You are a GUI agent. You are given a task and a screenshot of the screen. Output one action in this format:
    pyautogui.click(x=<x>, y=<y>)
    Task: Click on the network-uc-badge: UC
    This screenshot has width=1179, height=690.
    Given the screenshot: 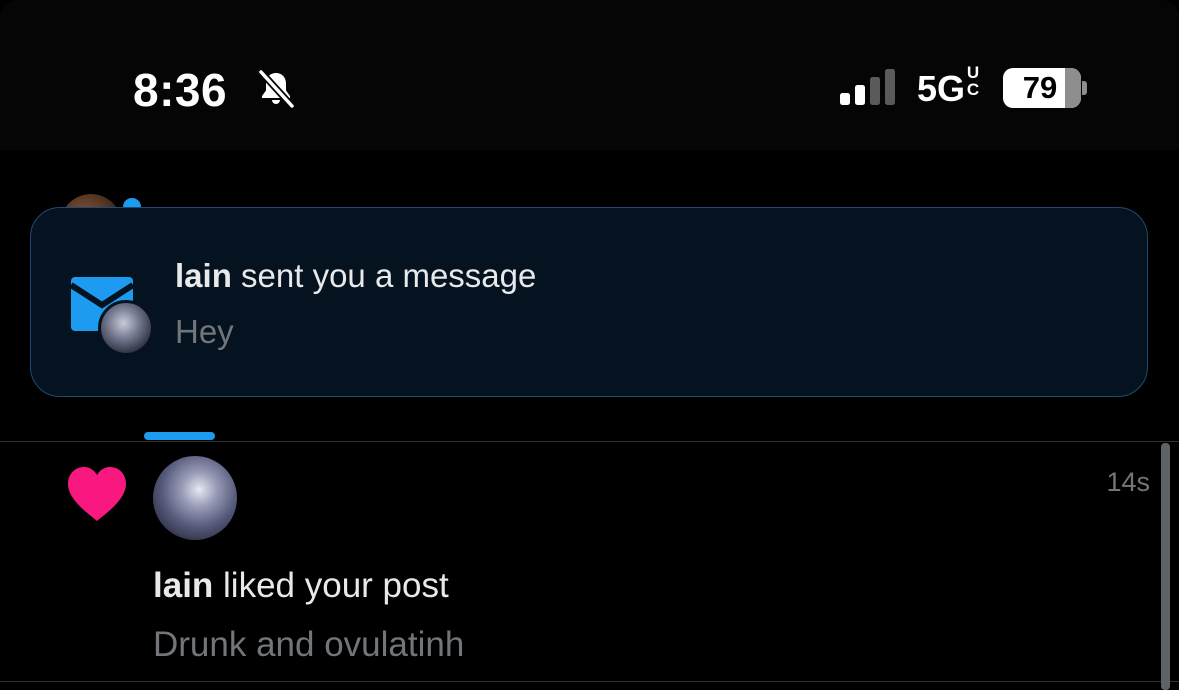 What is the action you would take?
    pyautogui.click(x=973, y=81)
    